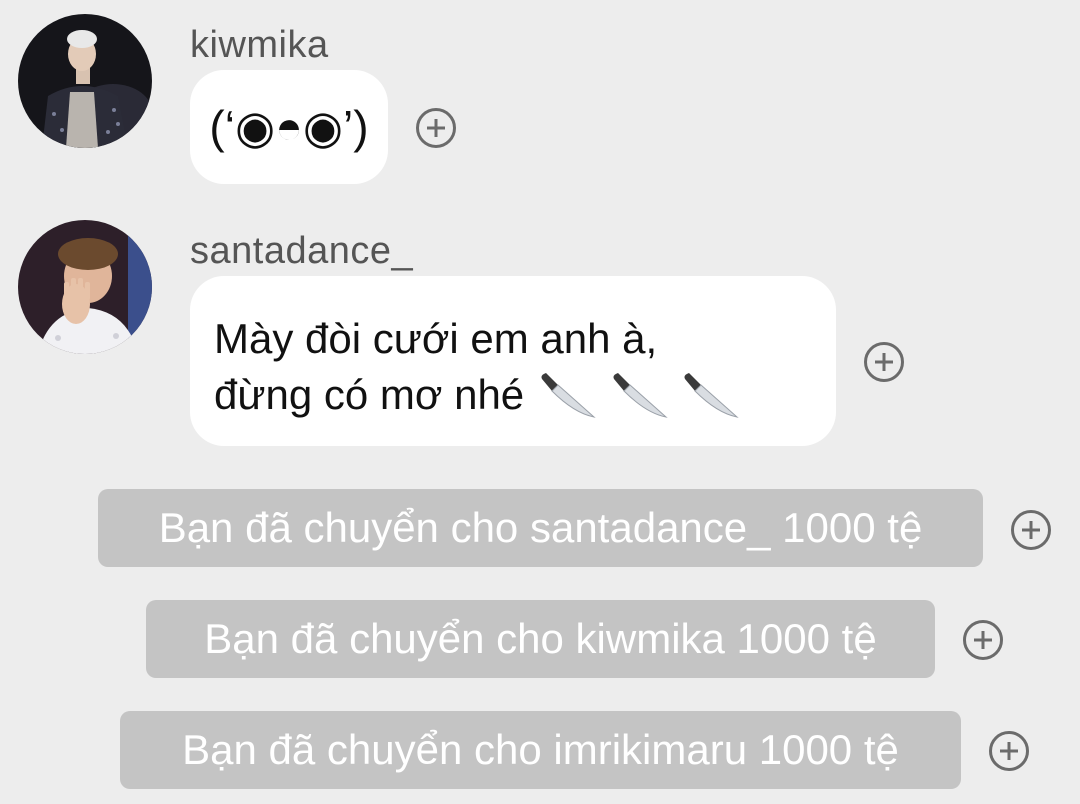 The image size is (1080, 804). What do you see at coordinates (302, 251) in the screenshot?
I see `username-santadance: santadance_` at bounding box center [302, 251].